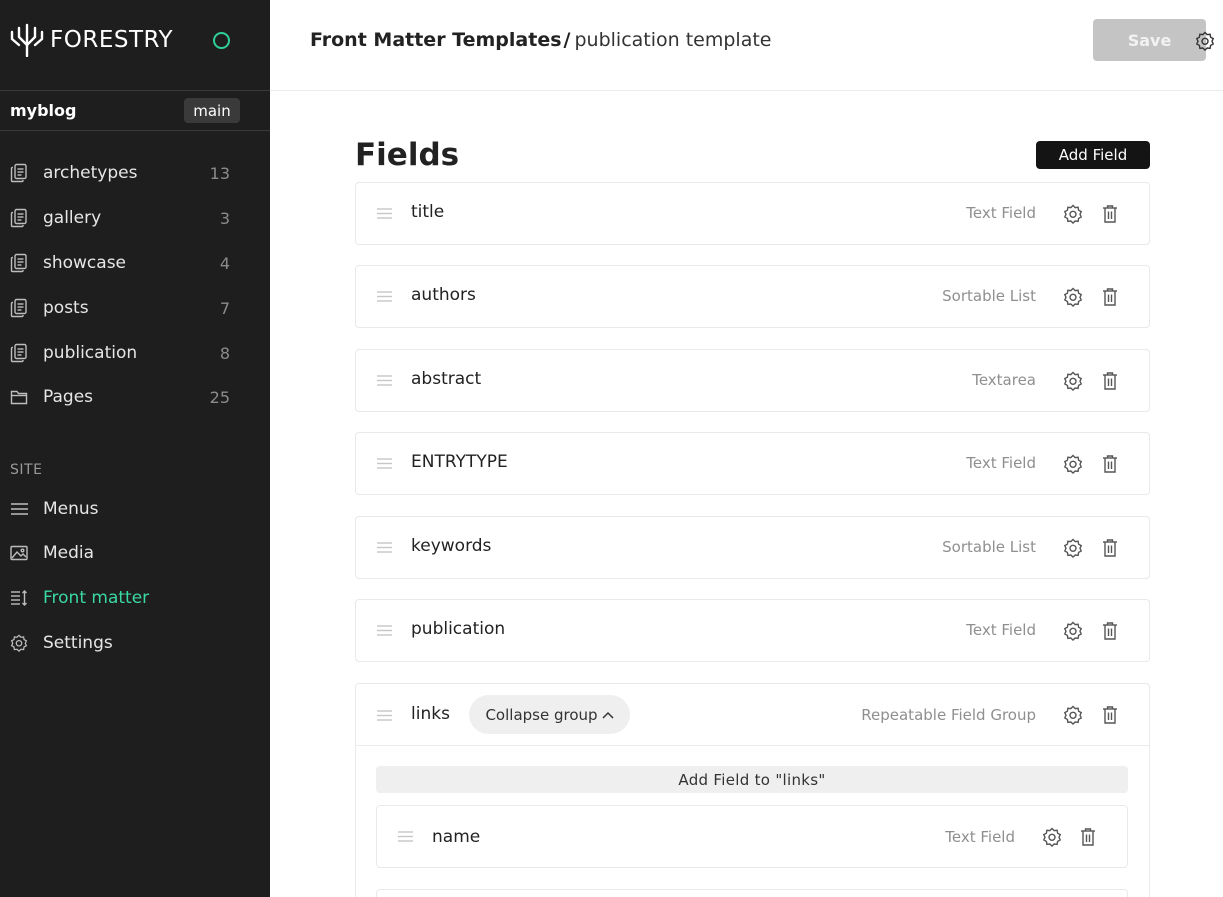 The image size is (1223, 897). What do you see at coordinates (135, 397) in the screenshot?
I see `sidebar-item-pages: Pages 25` at bounding box center [135, 397].